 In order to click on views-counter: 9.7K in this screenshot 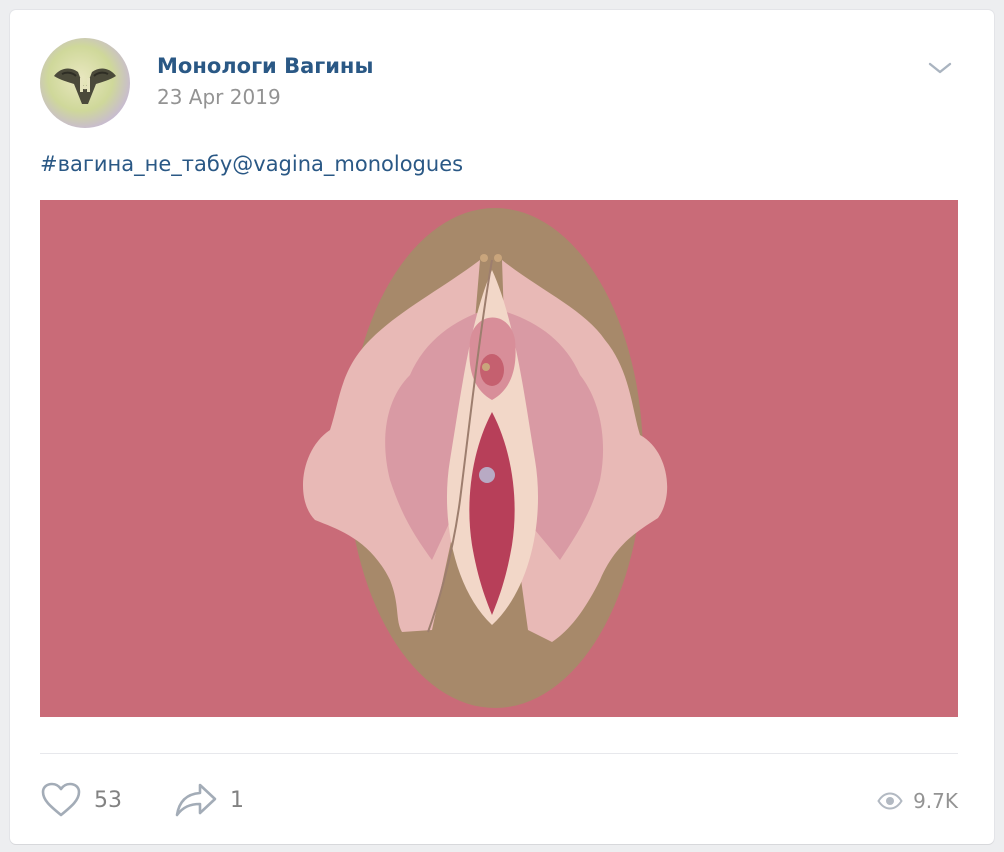, I will do `click(917, 801)`.